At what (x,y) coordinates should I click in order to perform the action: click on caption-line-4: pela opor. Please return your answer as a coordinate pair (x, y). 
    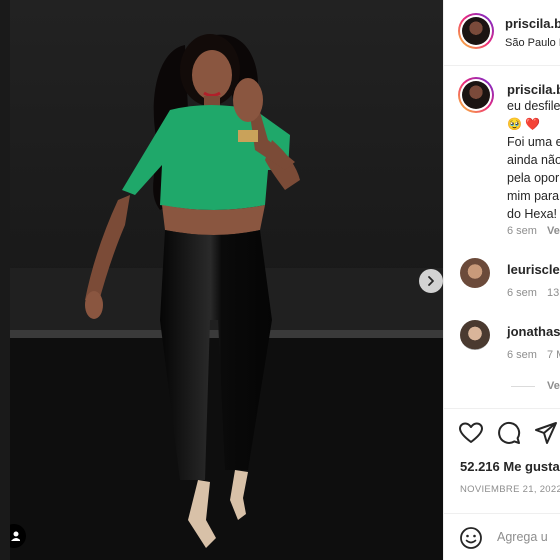
    Looking at the image, I should click on (533, 178).